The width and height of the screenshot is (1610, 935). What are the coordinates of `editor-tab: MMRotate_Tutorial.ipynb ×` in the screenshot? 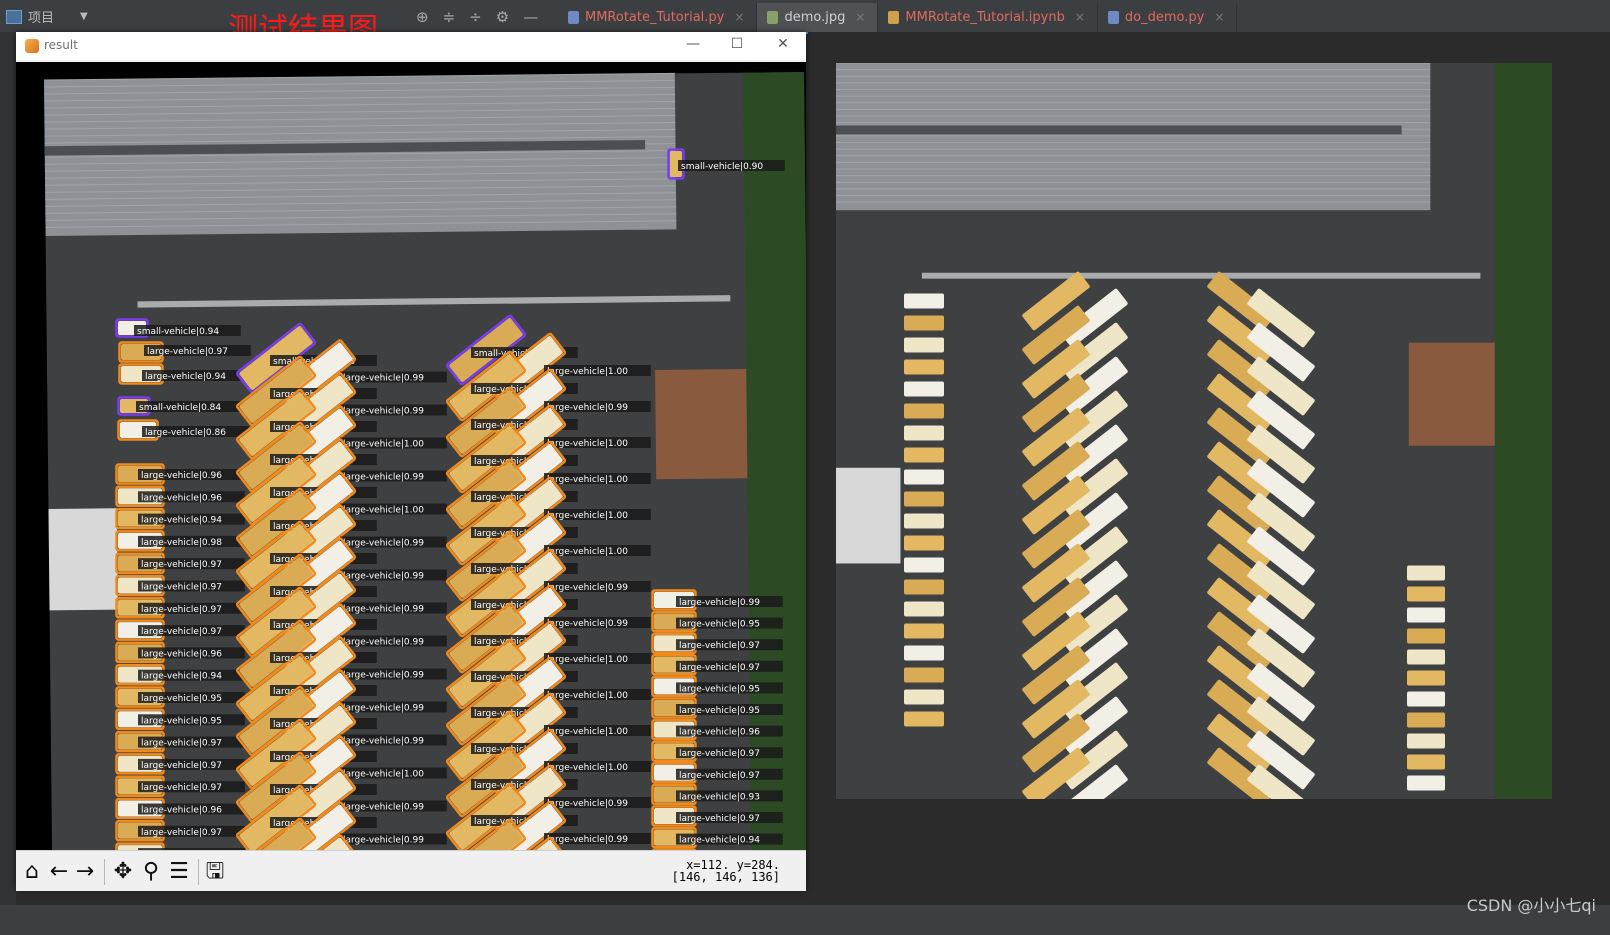 It's located at (988, 17).